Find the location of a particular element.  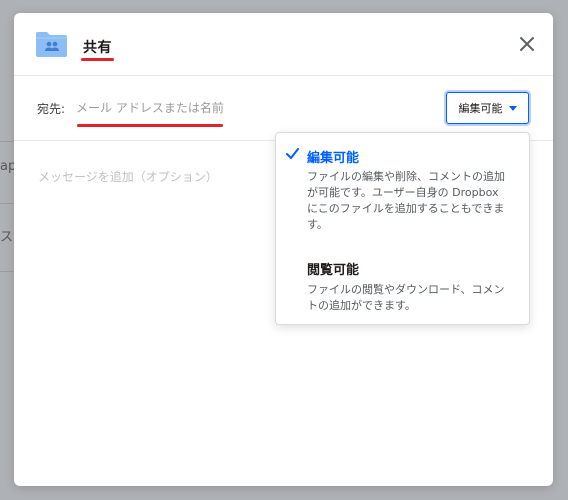

dialog-header: 共有 is located at coordinates (283, 44).